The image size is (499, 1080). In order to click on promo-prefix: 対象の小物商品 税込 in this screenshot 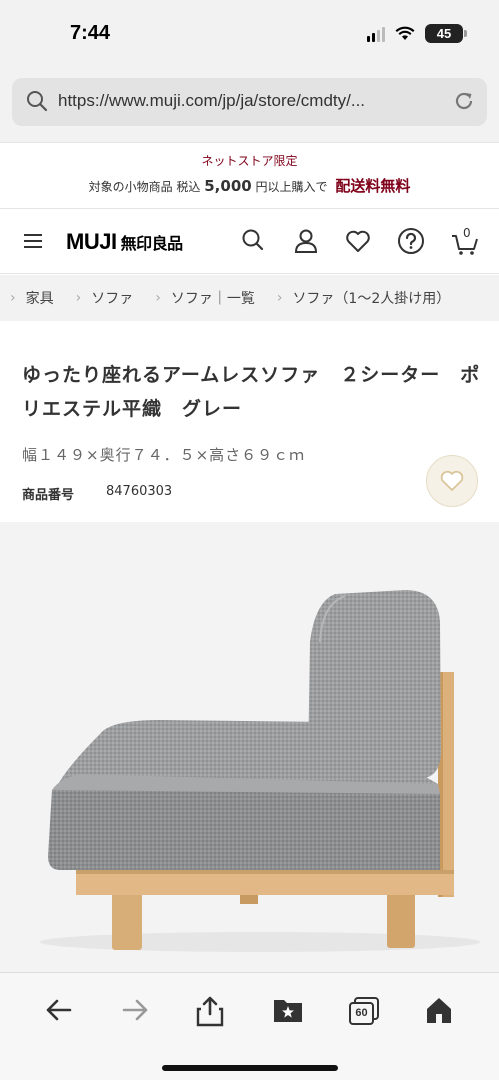, I will do `click(144, 187)`.